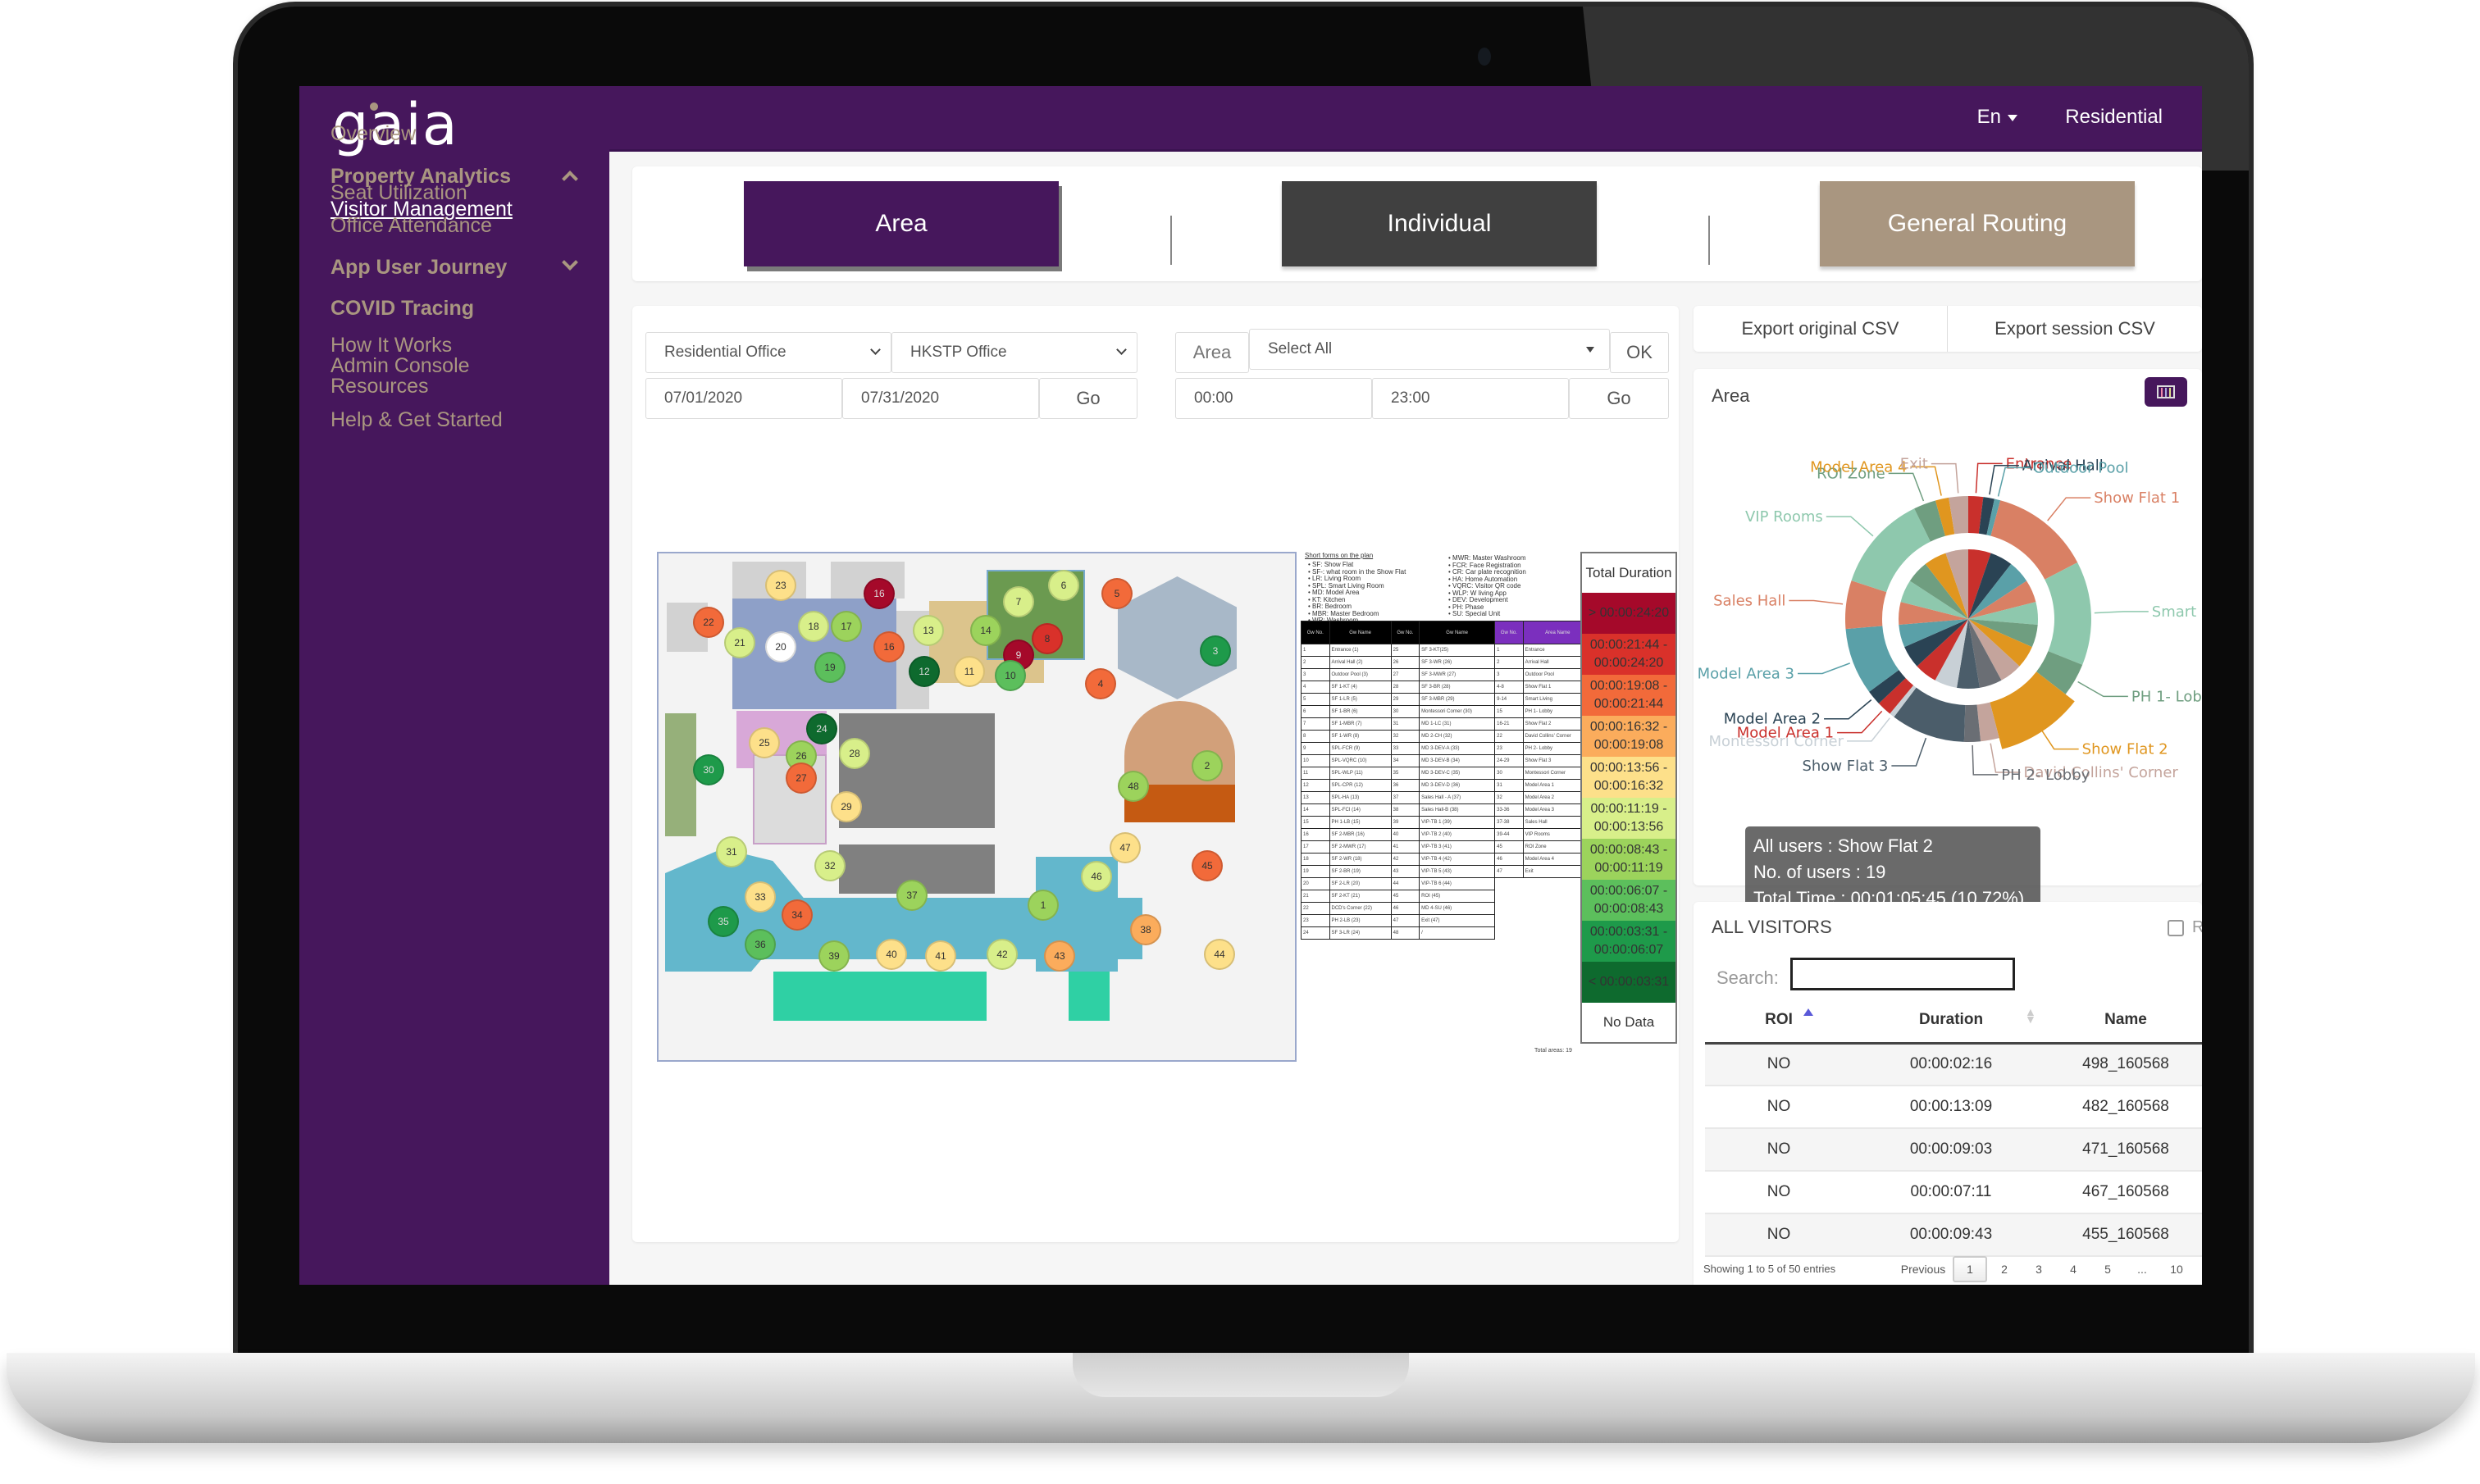 Image resolution: width=2480 pixels, height=1484 pixels. What do you see at coordinates (1457, 834) in the screenshot?
I see `gateway-table-cell: VIP-TB 2 (40)` at bounding box center [1457, 834].